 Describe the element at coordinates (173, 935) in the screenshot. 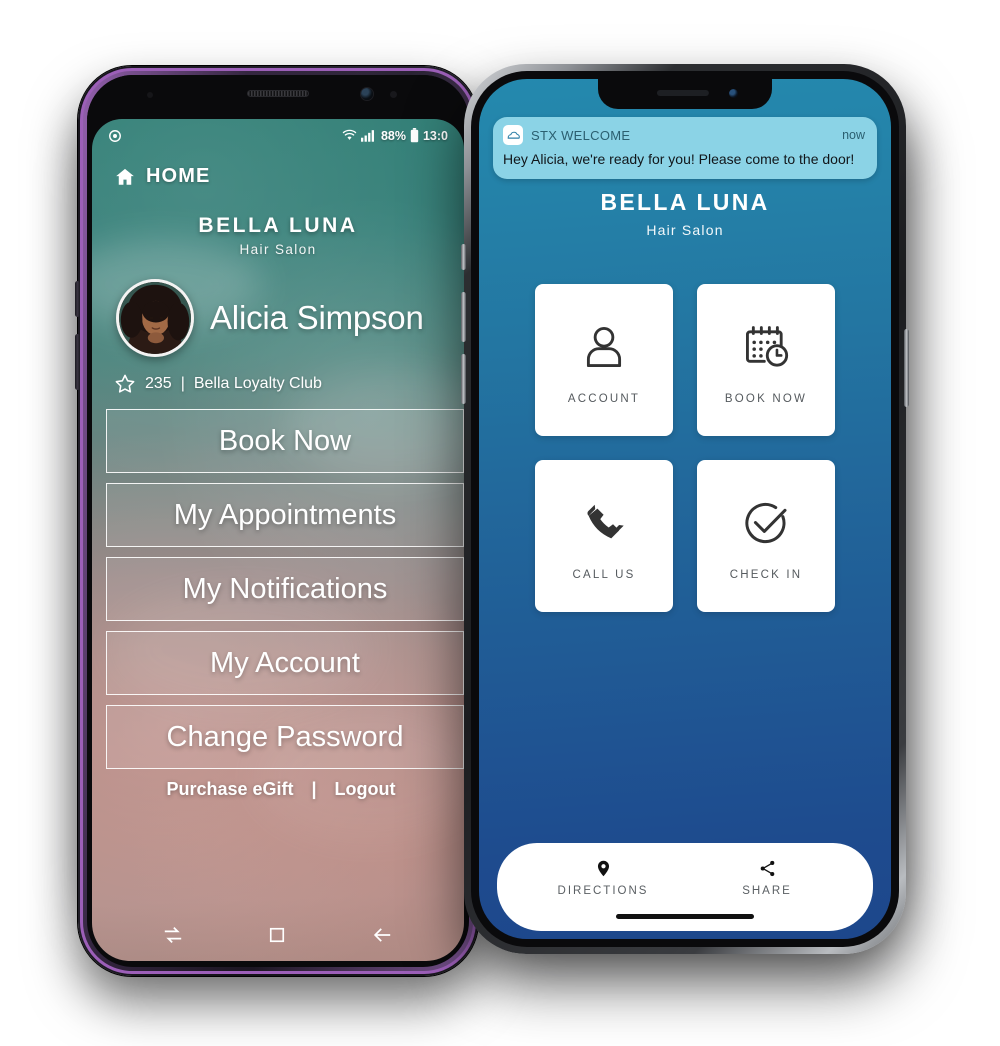

I see `recents-icon` at that location.